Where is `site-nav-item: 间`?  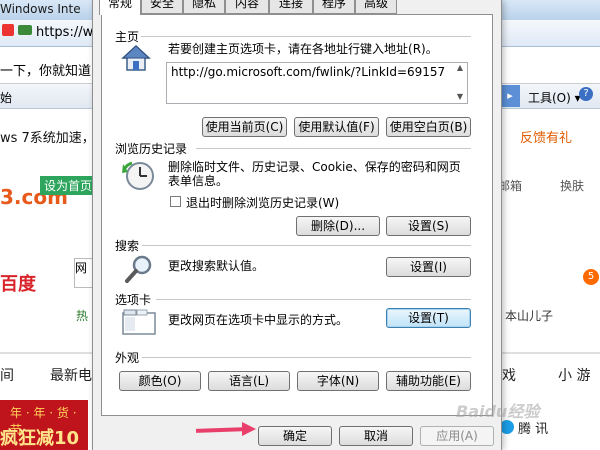
site-nav-item: 间 is located at coordinates (7, 375).